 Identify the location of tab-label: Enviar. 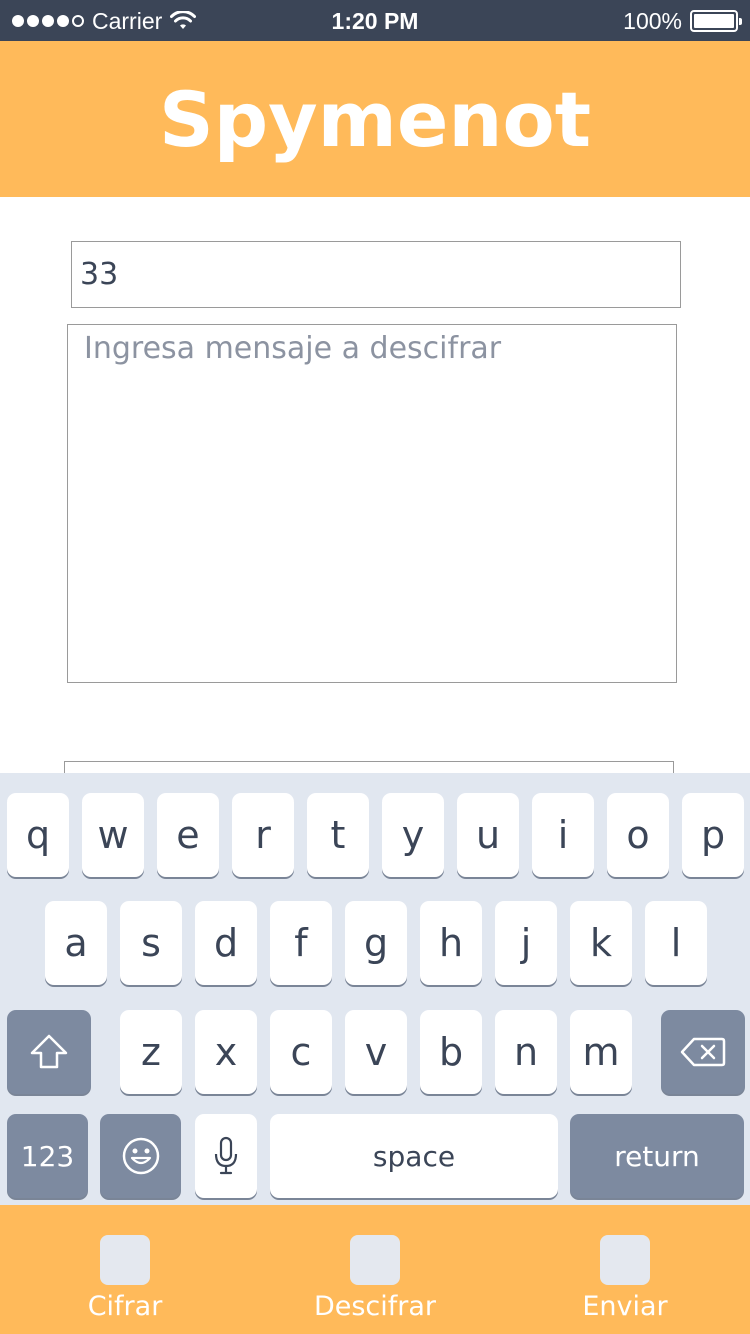
(625, 1306).